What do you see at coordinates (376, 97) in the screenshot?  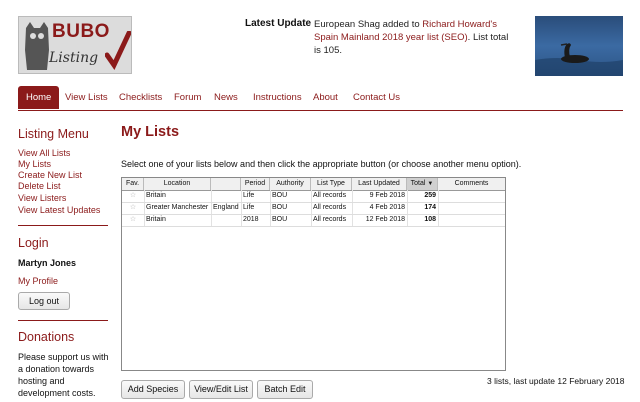 I see `nav-contact-us: Contact Us` at bounding box center [376, 97].